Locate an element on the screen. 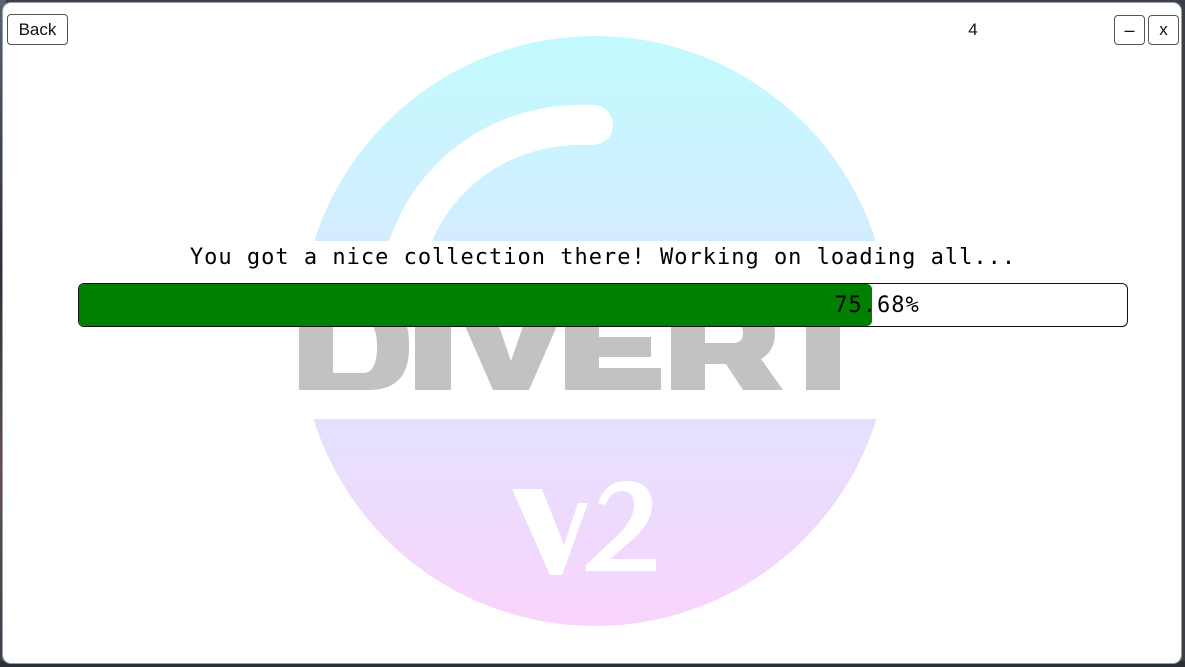 Image resolution: width=1185 pixels, height=667 pixels. back-button: Back is located at coordinates (37, 29).